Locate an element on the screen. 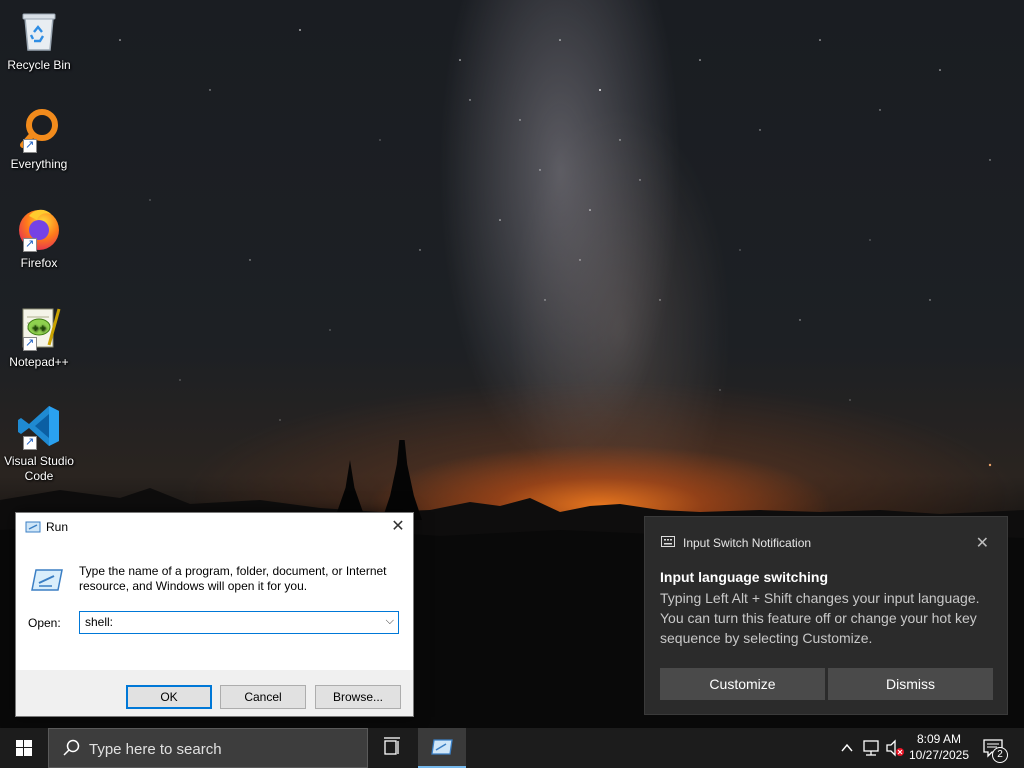 This screenshot has width=1024, height=768. desktop-icon-label: Firefox is located at coordinates (39, 263).